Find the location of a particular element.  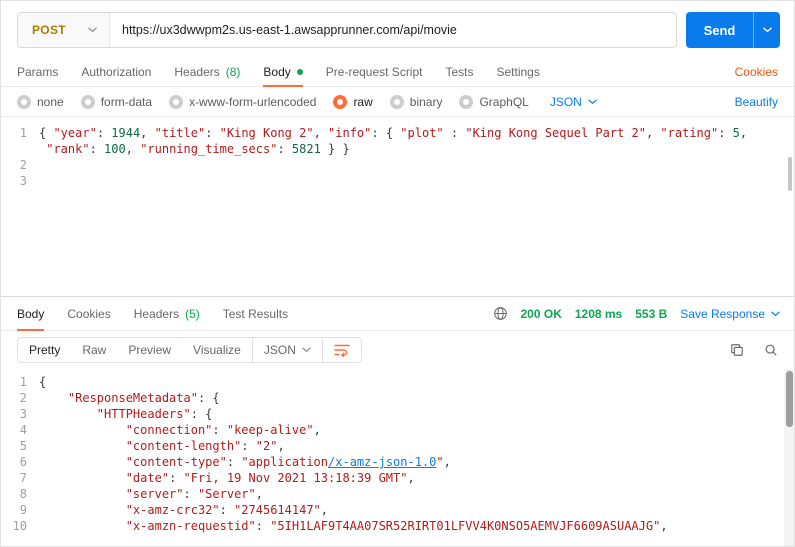

tab-tests: Tests is located at coordinates (459, 71).